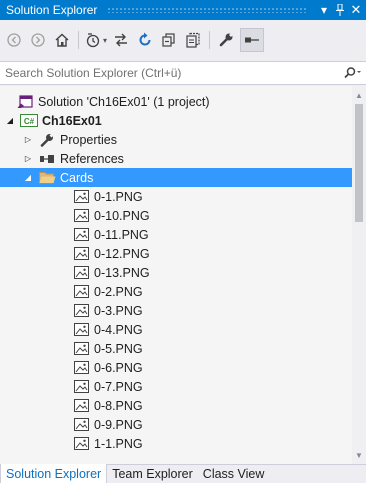  I want to click on toolbar: ▾, so click(183, 40).